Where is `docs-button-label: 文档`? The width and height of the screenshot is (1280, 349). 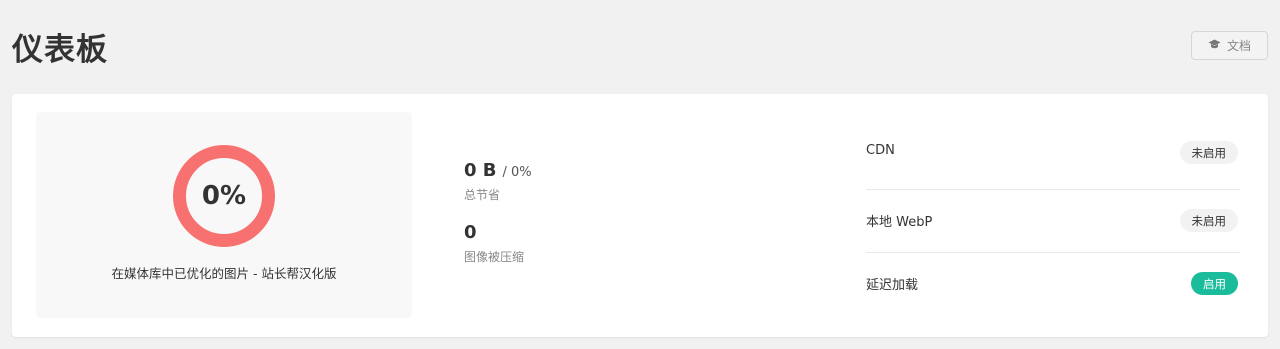 docs-button-label: 文档 is located at coordinates (1238, 46).